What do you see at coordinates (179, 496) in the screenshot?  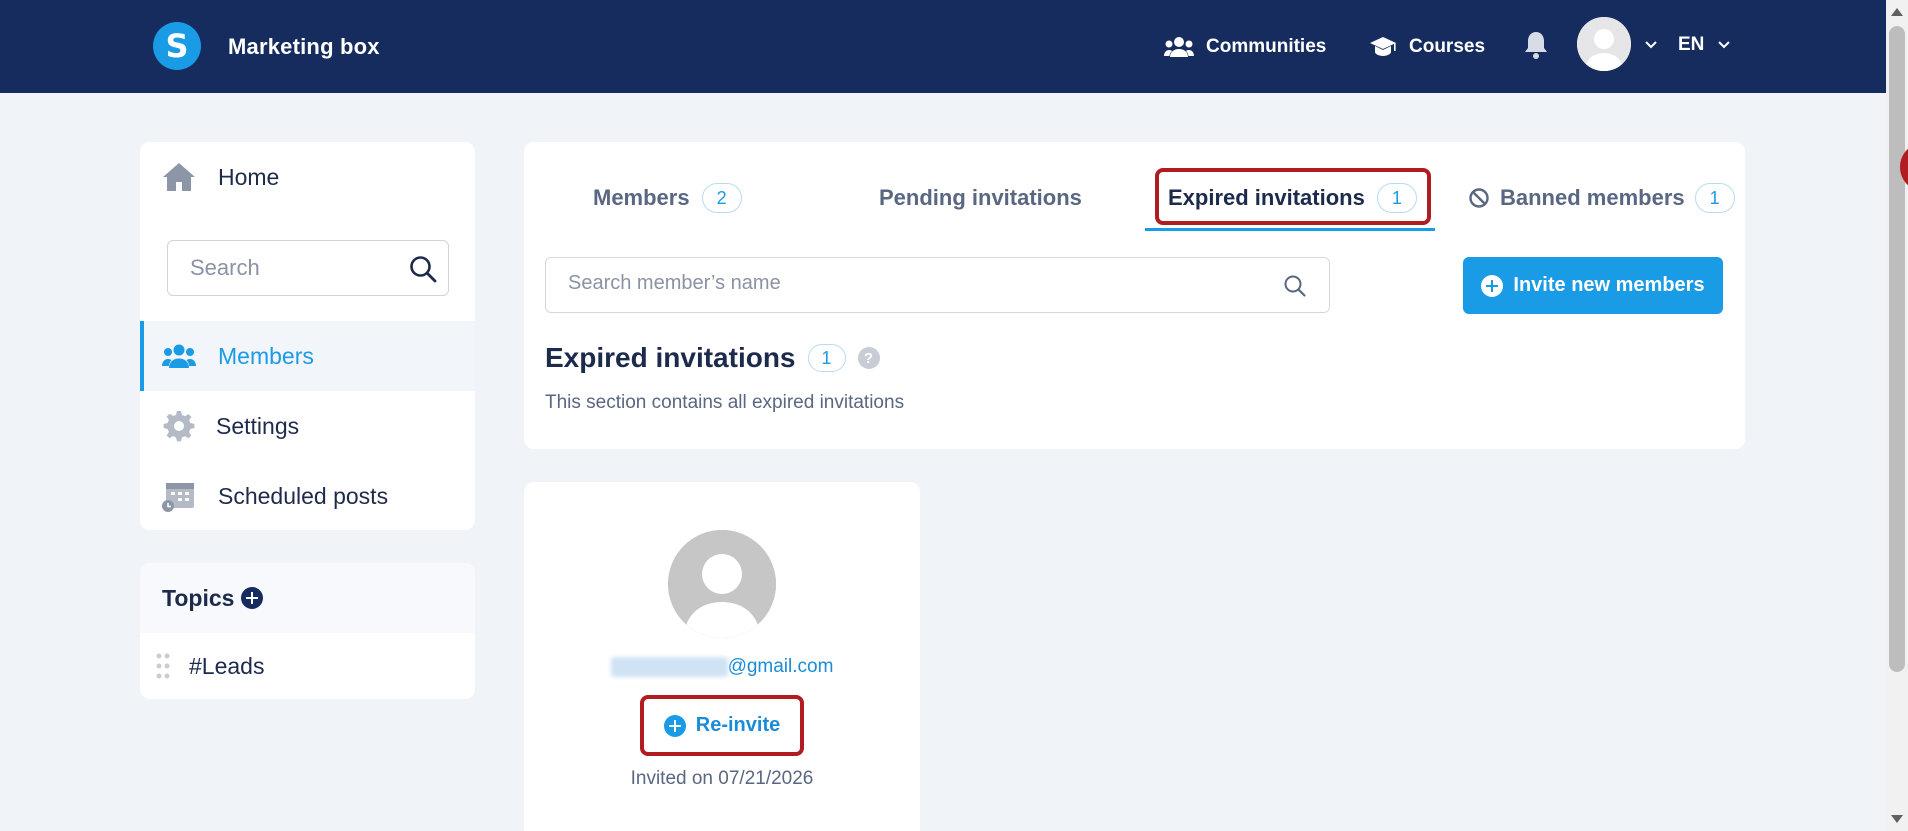 I see `calendar-clock-icon` at bounding box center [179, 496].